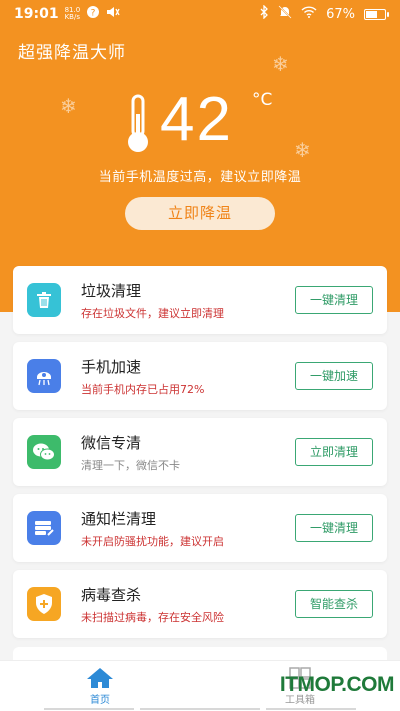 Image resolution: width=400 pixels, height=711 pixels. What do you see at coordinates (138, 123) in the screenshot?
I see `thermometer-icon` at bounding box center [138, 123].